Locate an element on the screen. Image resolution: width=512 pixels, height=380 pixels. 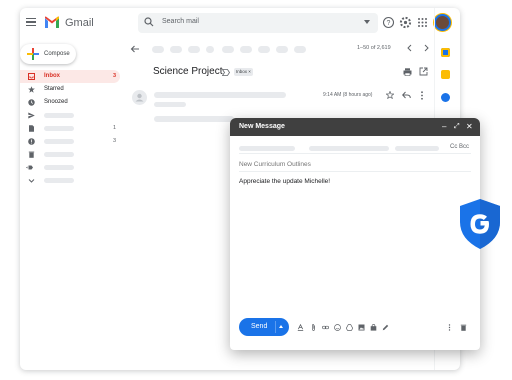
cc-bcc-link: Cc Bcc is located at coordinates (459, 147).